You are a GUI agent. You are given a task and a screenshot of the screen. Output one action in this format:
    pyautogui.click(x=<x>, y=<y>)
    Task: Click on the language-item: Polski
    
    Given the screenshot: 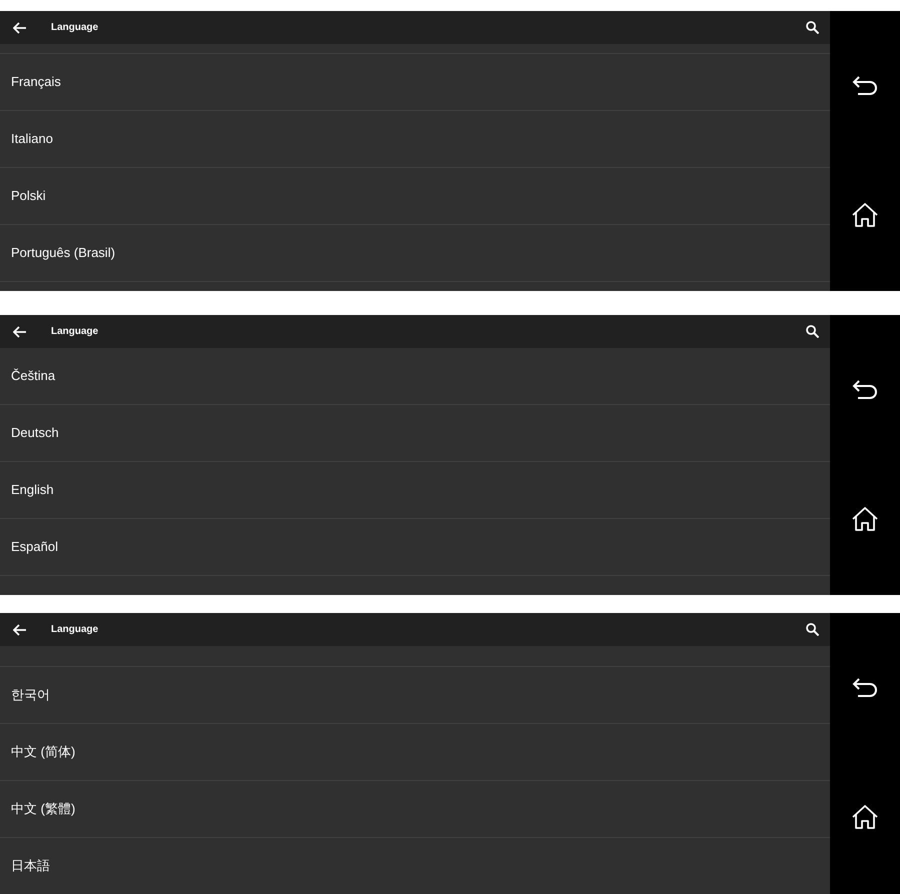 What is the action you would take?
    pyautogui.click(x=415, y=196)
    